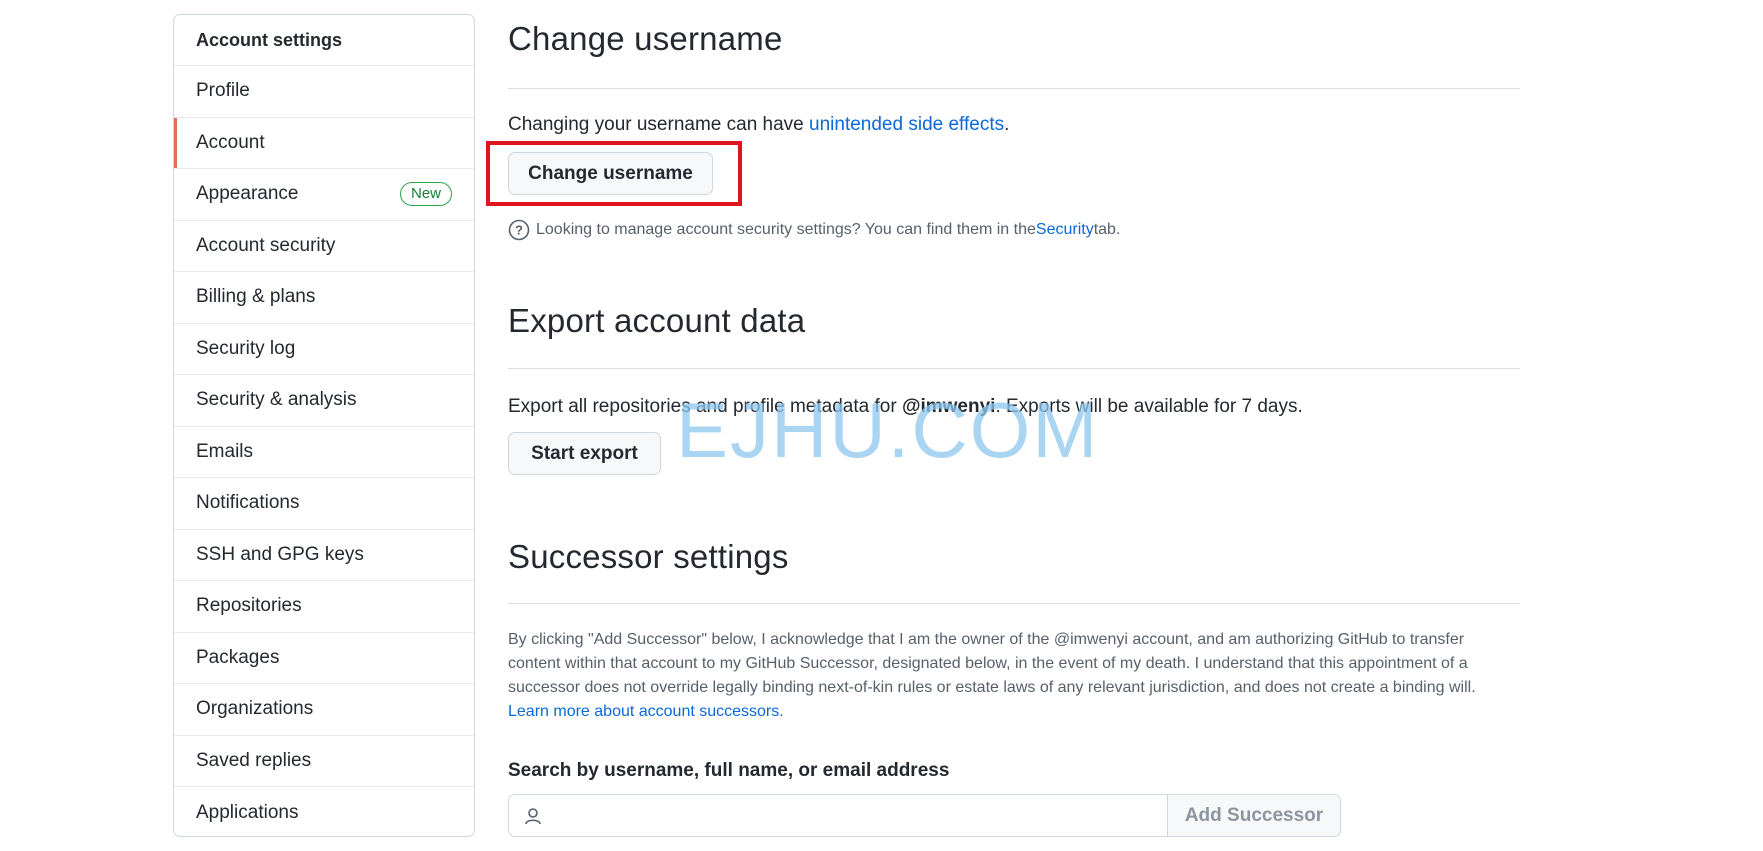 The width and height of the screenshot is (1763, 851). What do you see at coordinates (324, 40) in the screenshot?
I see `sidebar-heading: Account settings` at bounding box center [324, 40].